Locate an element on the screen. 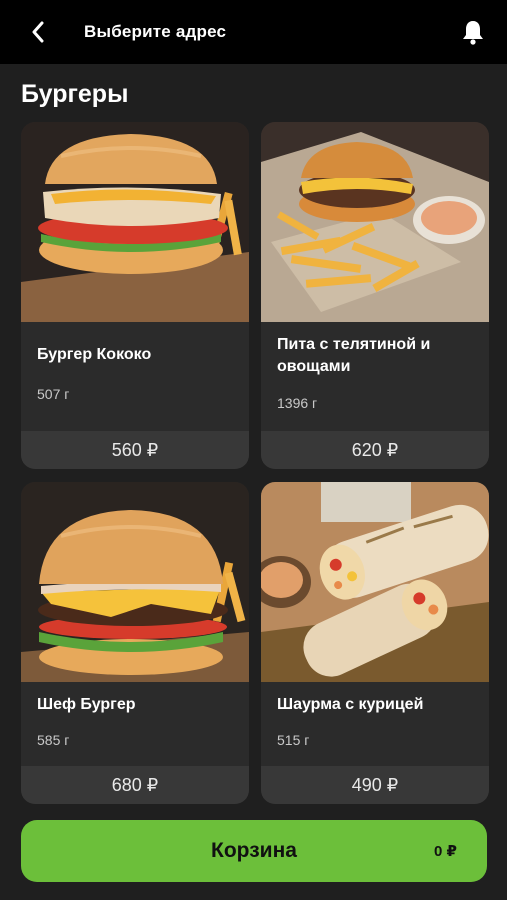 The image size is (507, 900). product-name: Бургер Кококо is located at coordinates (94, 354).